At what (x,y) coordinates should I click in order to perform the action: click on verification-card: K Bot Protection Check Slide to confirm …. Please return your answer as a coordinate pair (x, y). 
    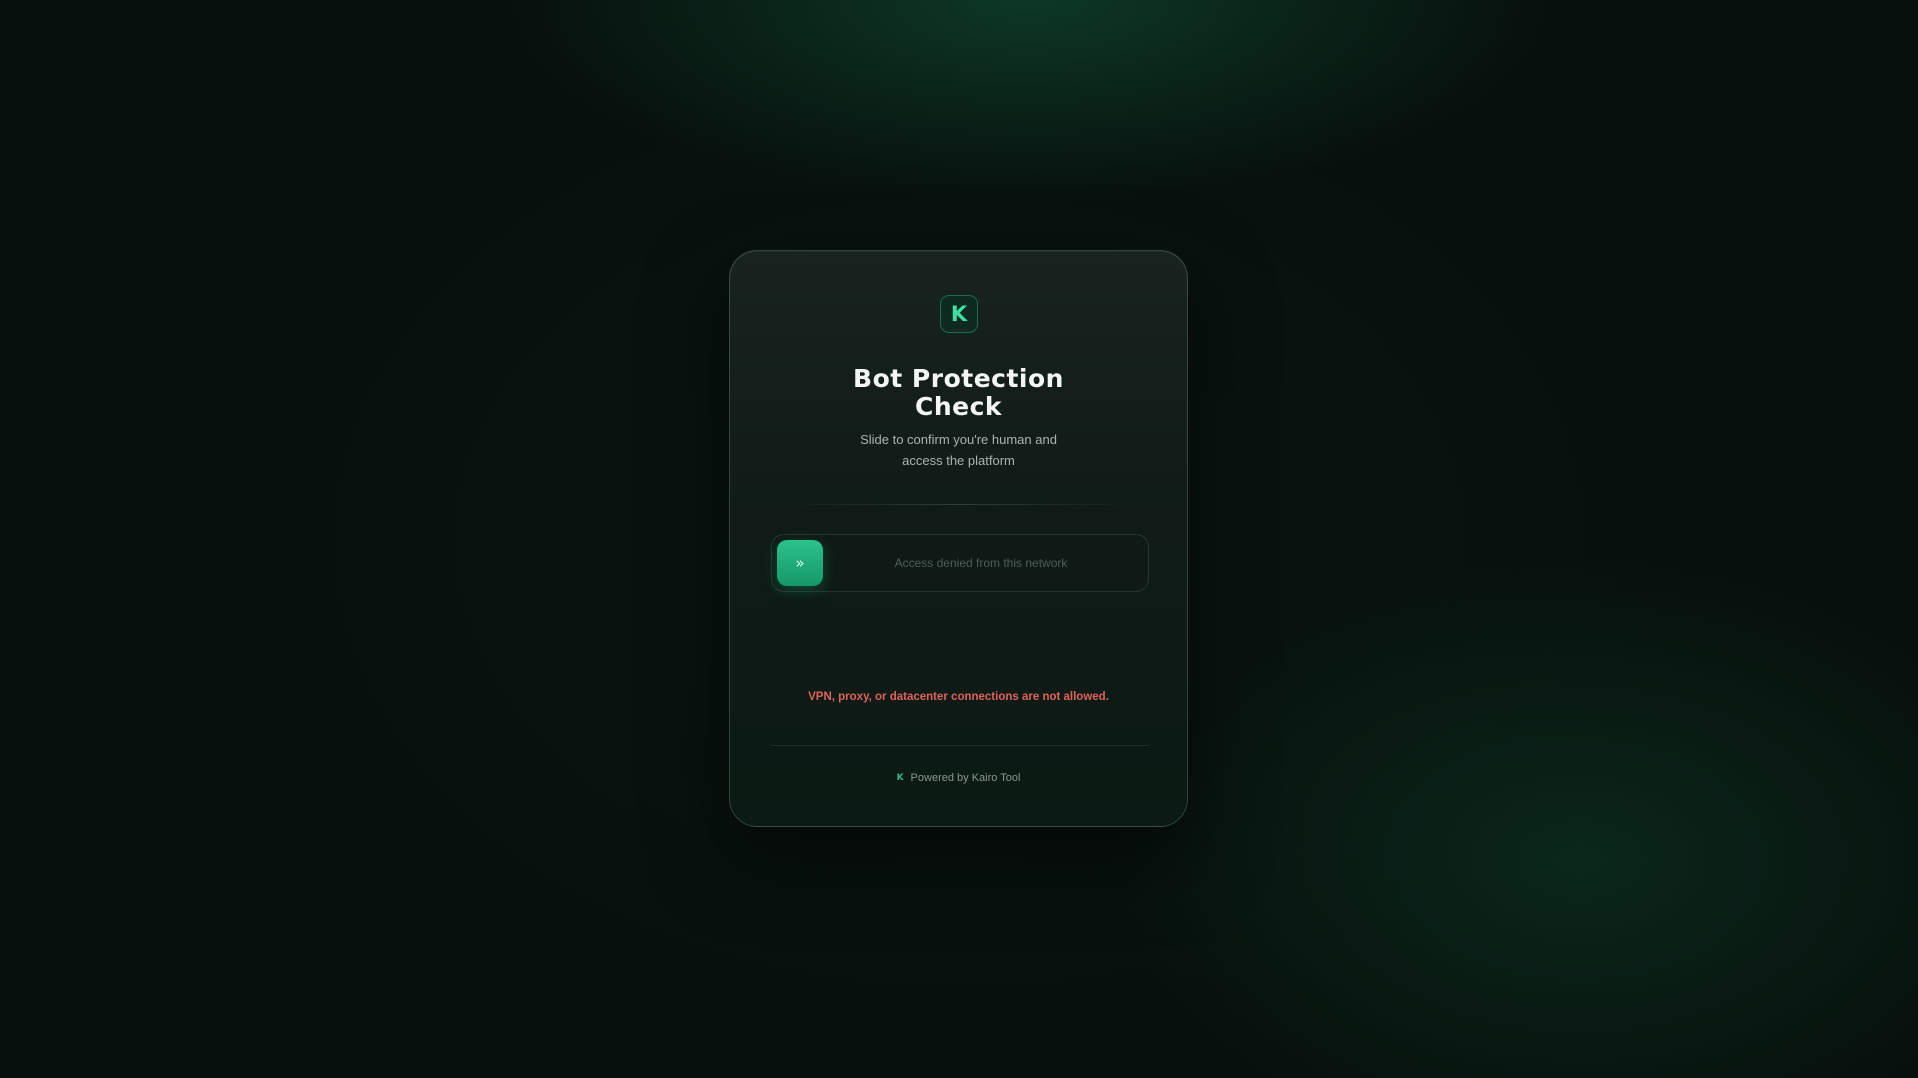
    Looking at the image, I should click on (958, 538).